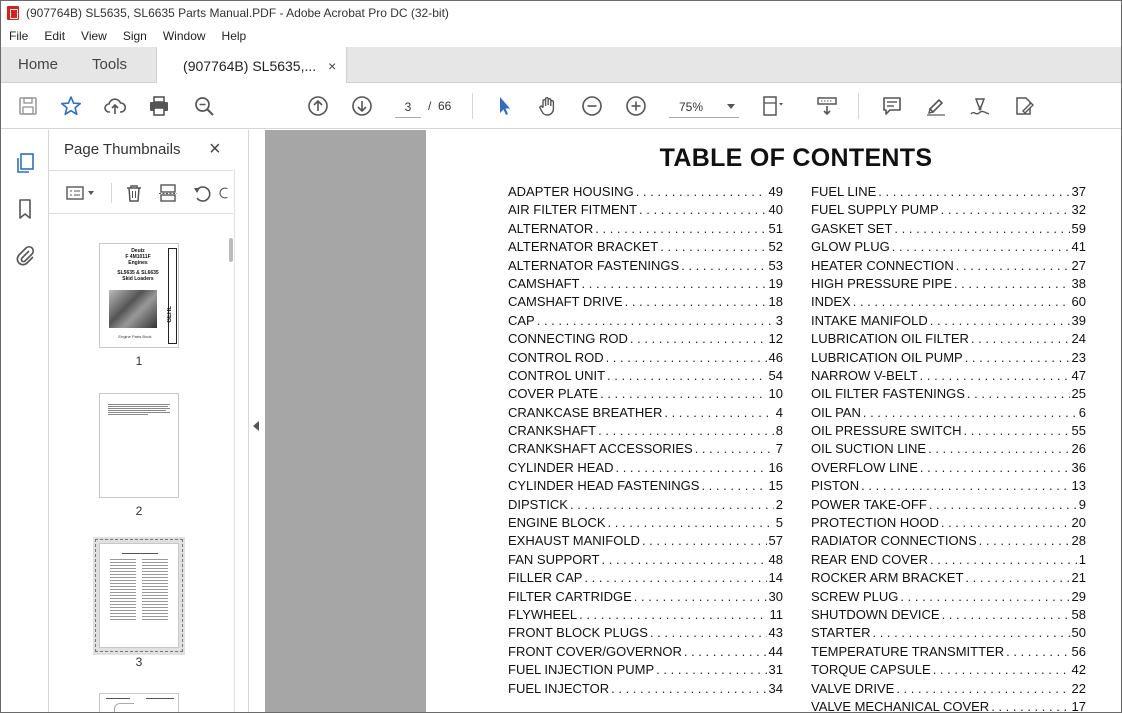  Describe the element at coordinates (948, 542) in the screenshot. I see `toc-entry: RADIATOR CONNECTIONS 28` at that location.